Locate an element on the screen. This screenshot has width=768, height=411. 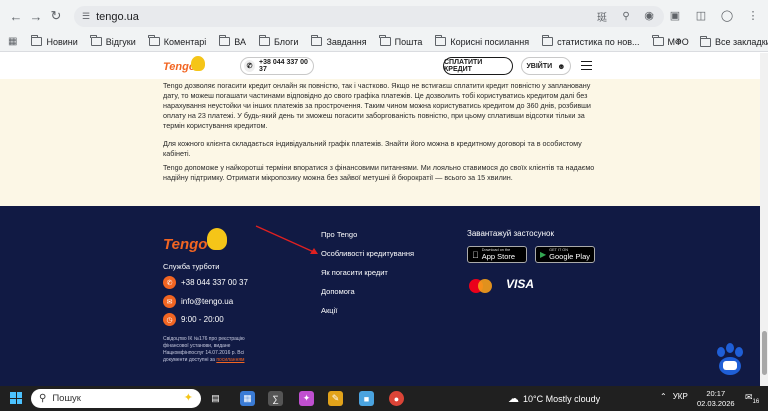
footer-link-help: Допомога is located at coordinates (338, 291).